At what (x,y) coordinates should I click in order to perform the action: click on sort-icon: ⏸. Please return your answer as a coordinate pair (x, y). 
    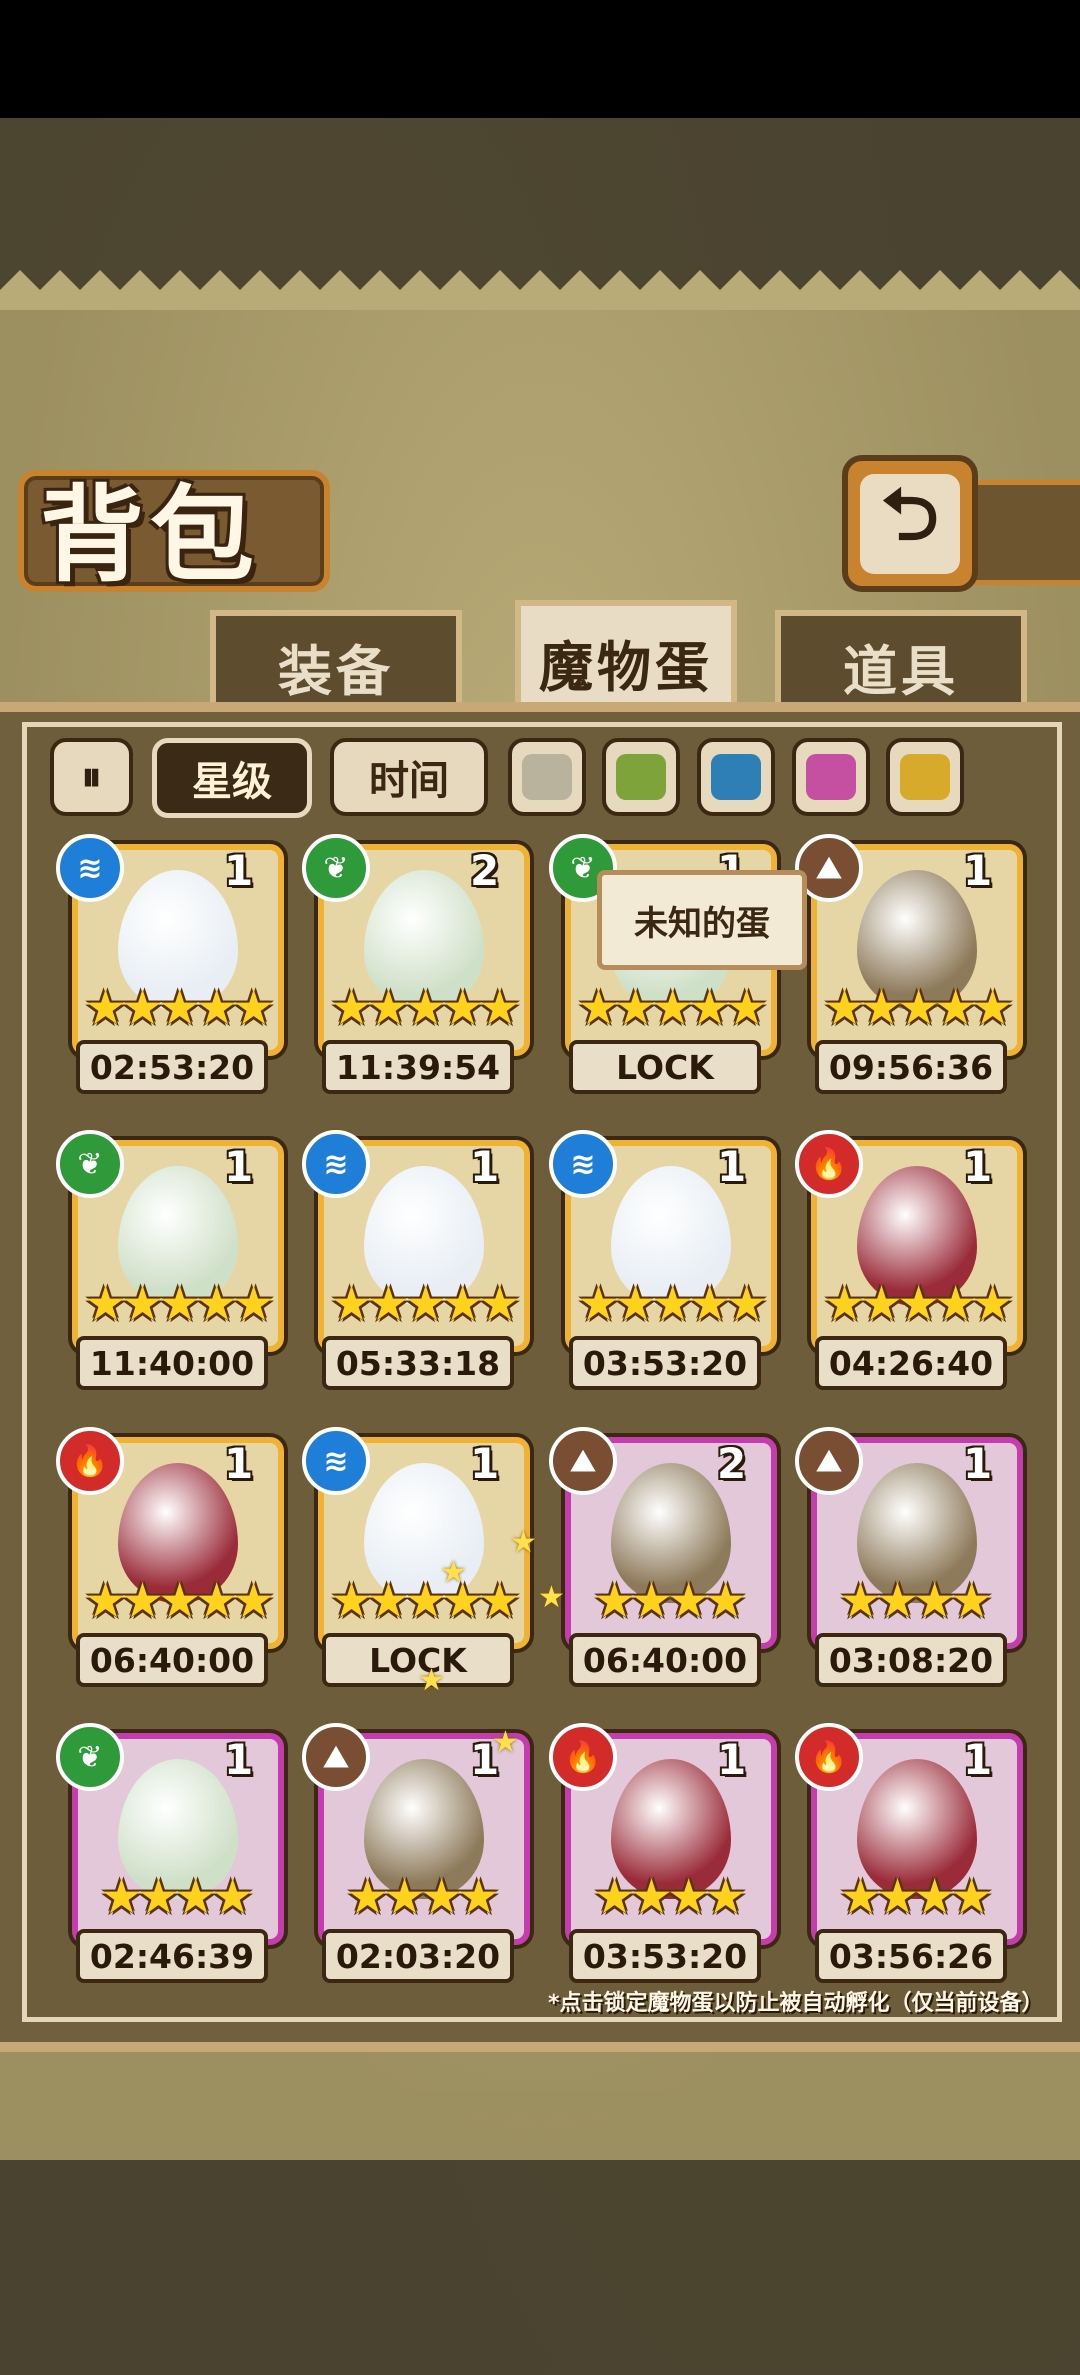
    Looking at the image, I should click on (91, 777).